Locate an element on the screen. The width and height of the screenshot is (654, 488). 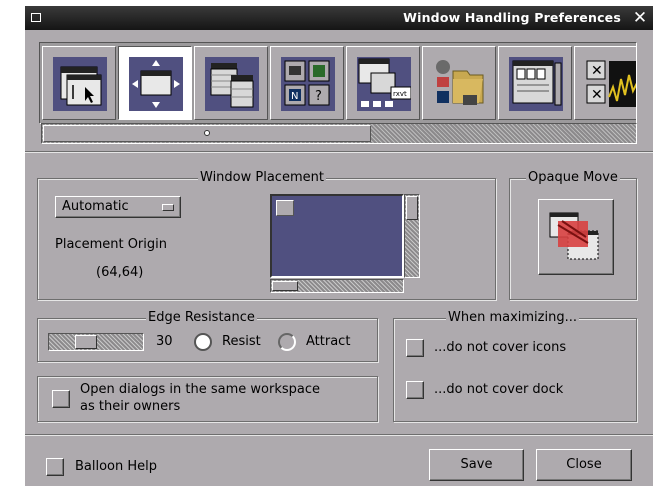
ergonomics-icon: ✕ ✕ is located at coordinates (610, 84).